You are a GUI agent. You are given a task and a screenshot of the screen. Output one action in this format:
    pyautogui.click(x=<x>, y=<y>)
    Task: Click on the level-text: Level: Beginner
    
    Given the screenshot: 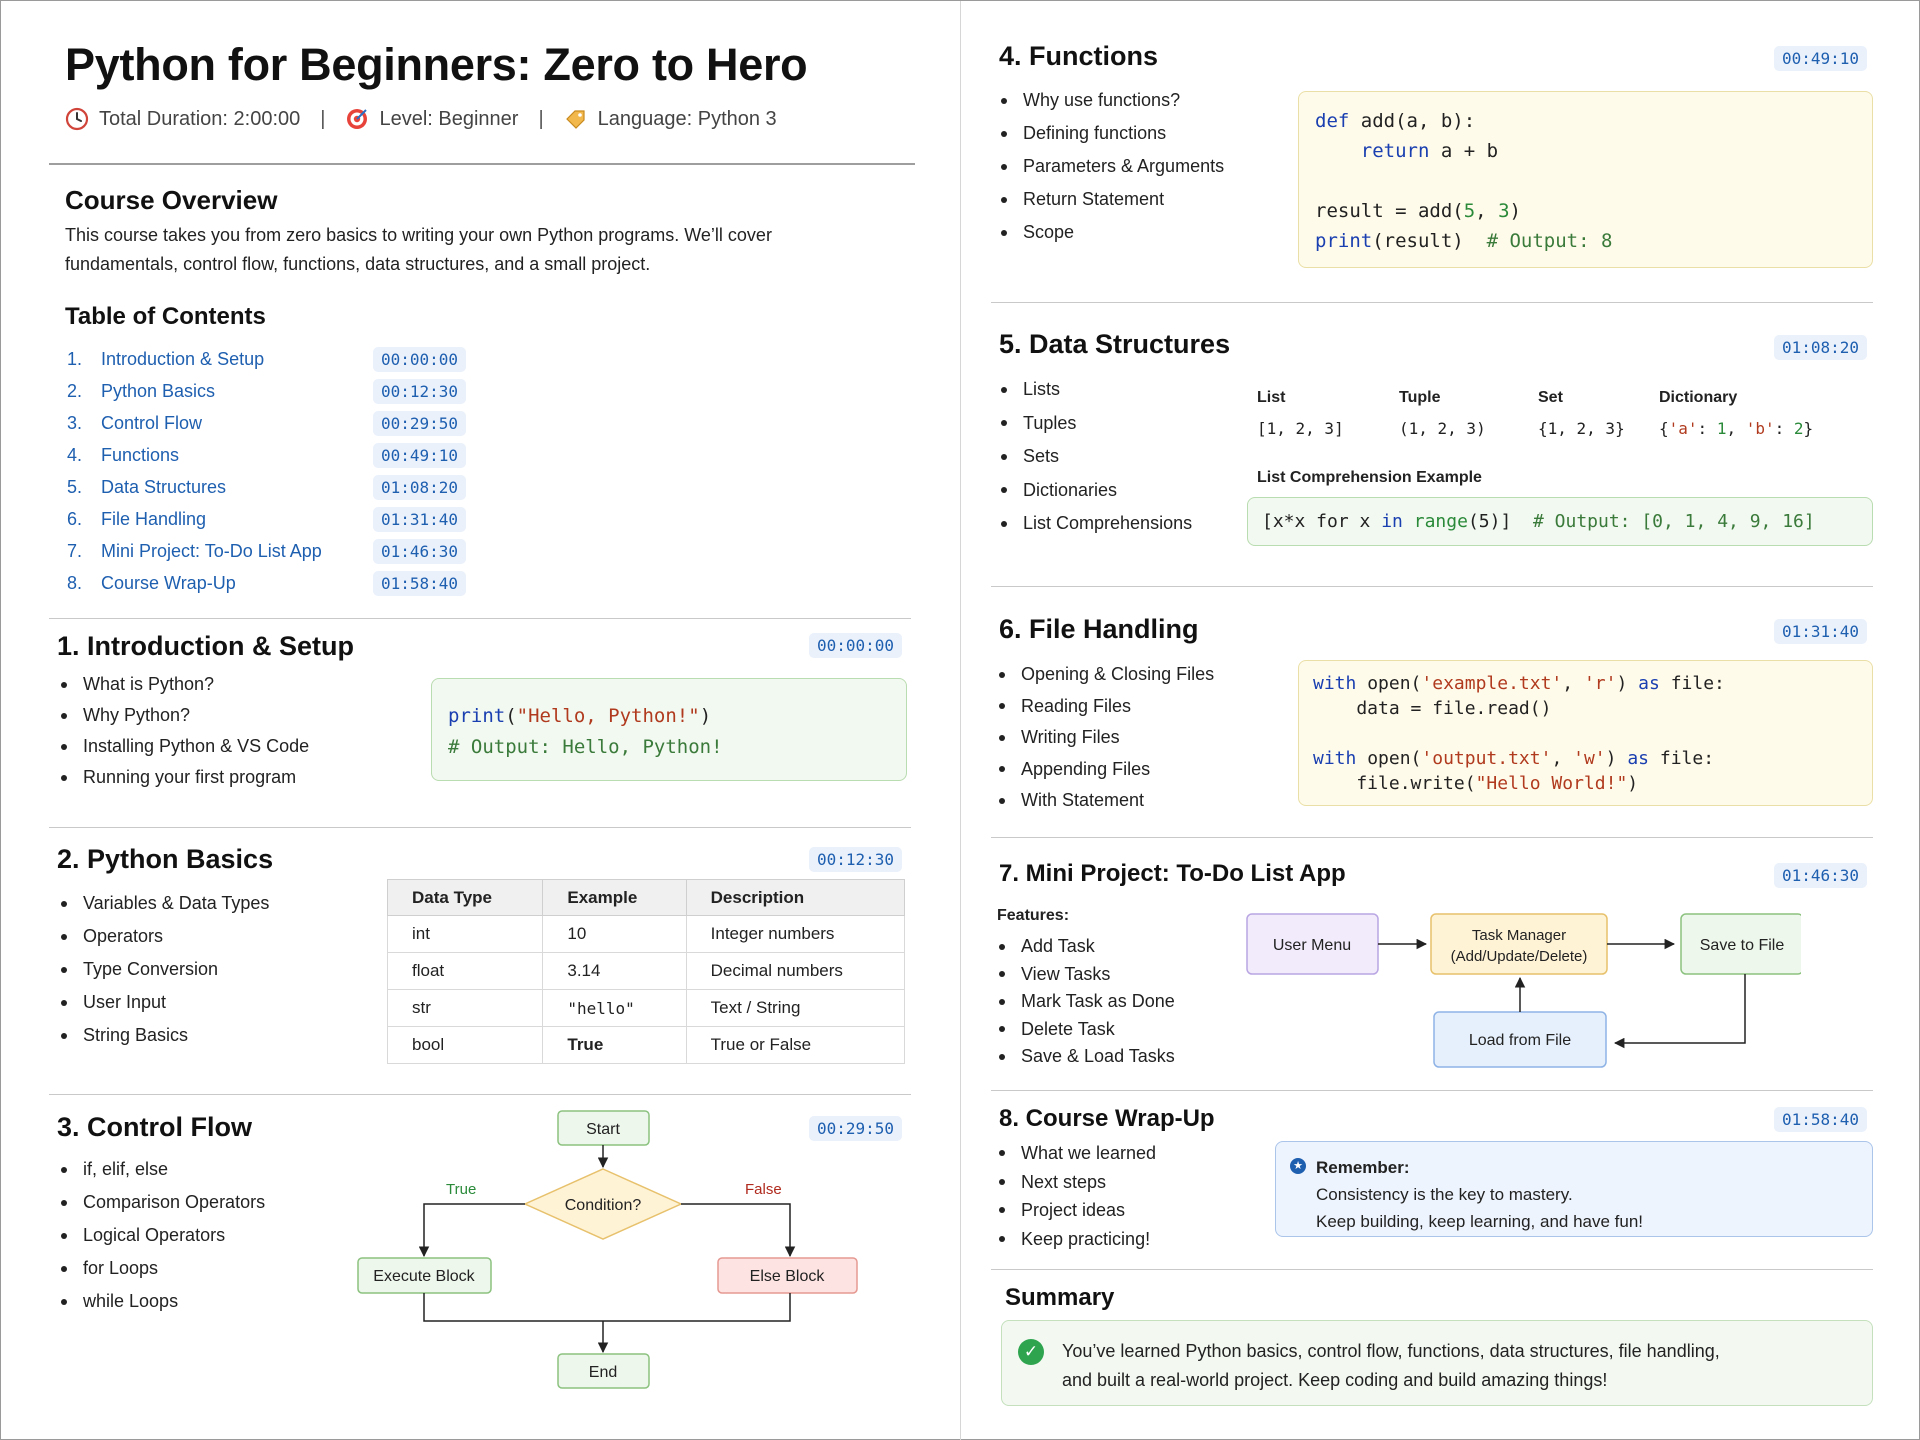 What is the action you would take?
    pyautogui.click(x=449, y=118)
    